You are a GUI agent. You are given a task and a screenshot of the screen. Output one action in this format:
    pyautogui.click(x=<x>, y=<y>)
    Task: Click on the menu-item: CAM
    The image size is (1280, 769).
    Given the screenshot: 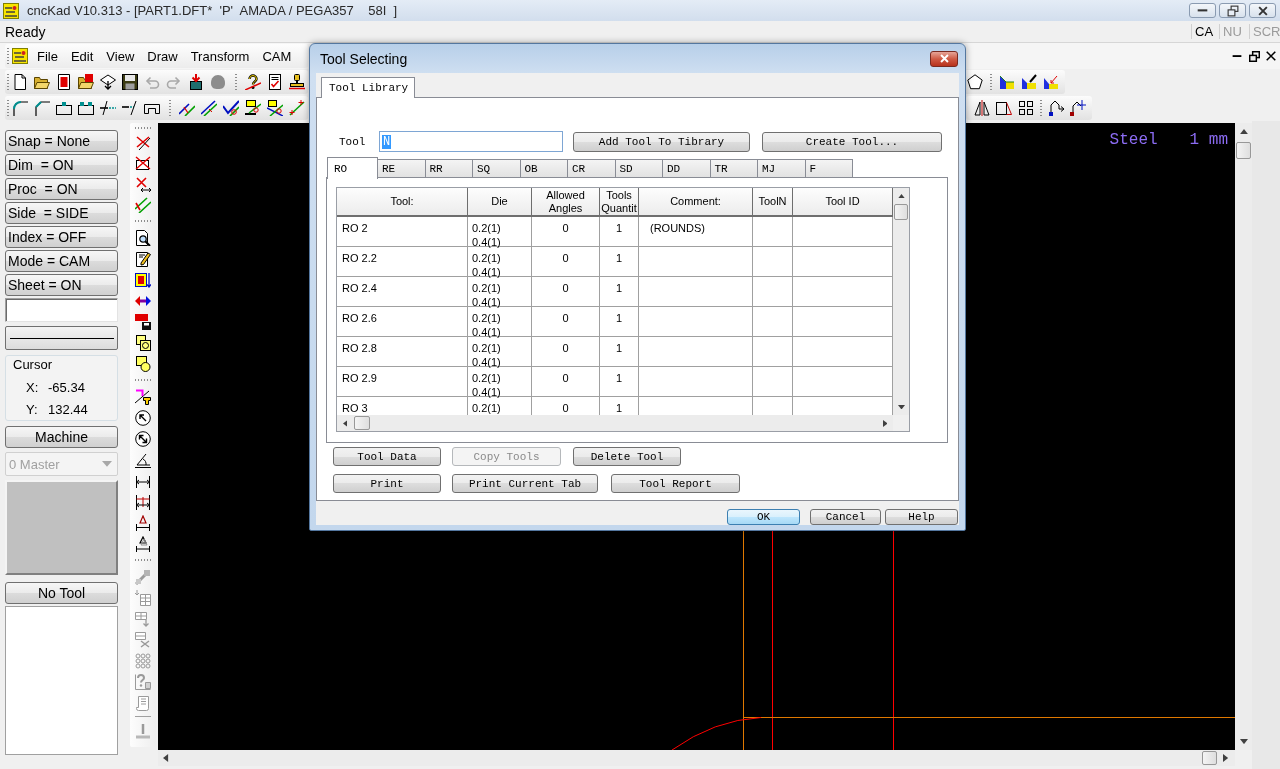 What is the action you would take?
    pyautogui.click(x=277, y=56)
    